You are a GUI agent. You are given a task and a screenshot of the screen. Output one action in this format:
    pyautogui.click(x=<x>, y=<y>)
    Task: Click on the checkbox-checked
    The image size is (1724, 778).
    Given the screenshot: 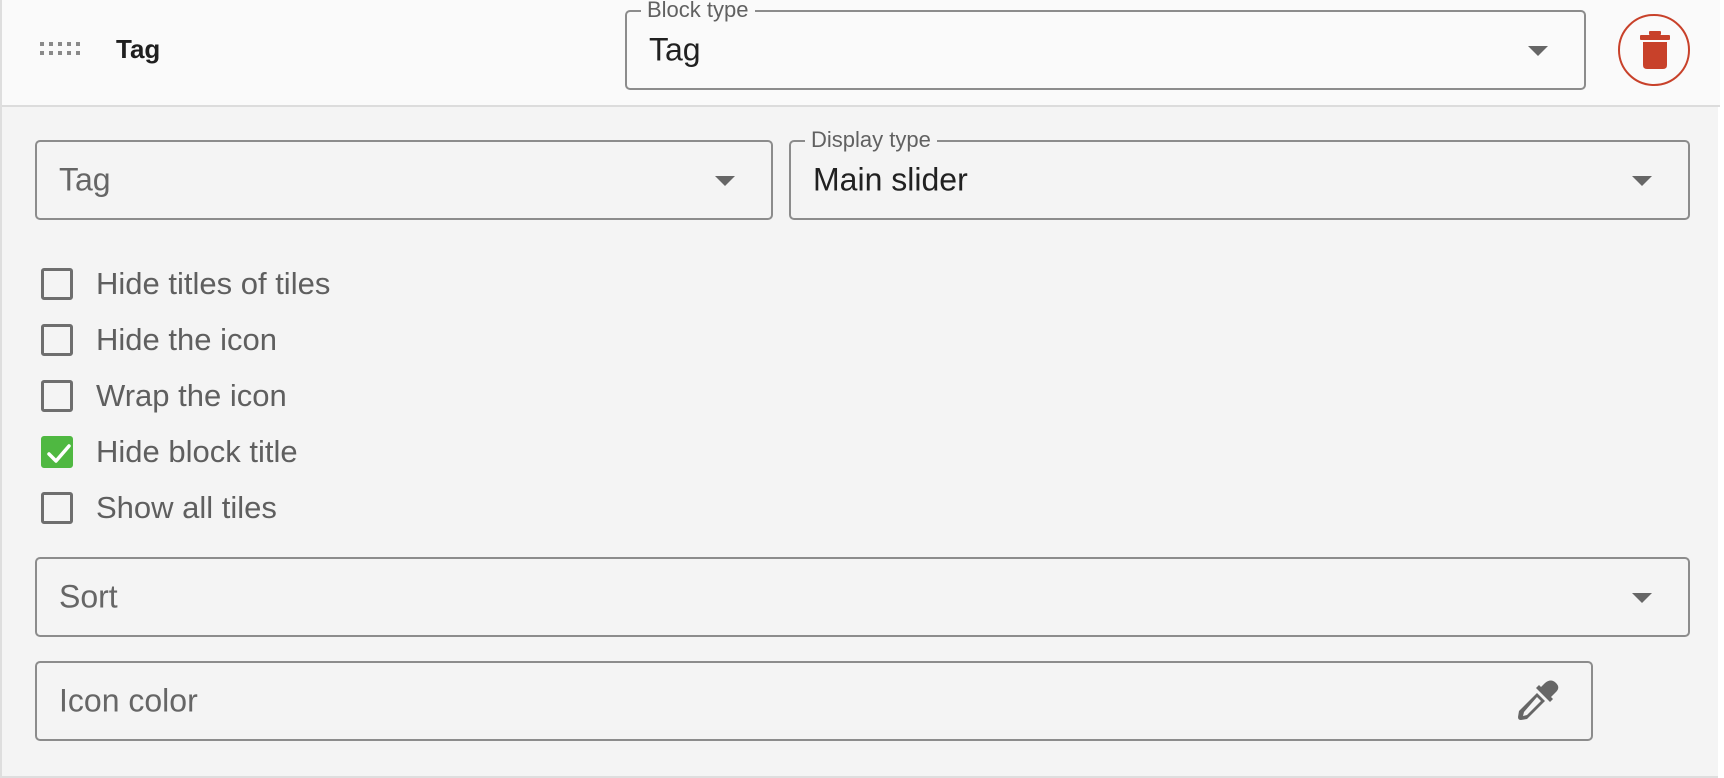 What is the action you would take?
    pyautogui.click(x=57, y=452)
    